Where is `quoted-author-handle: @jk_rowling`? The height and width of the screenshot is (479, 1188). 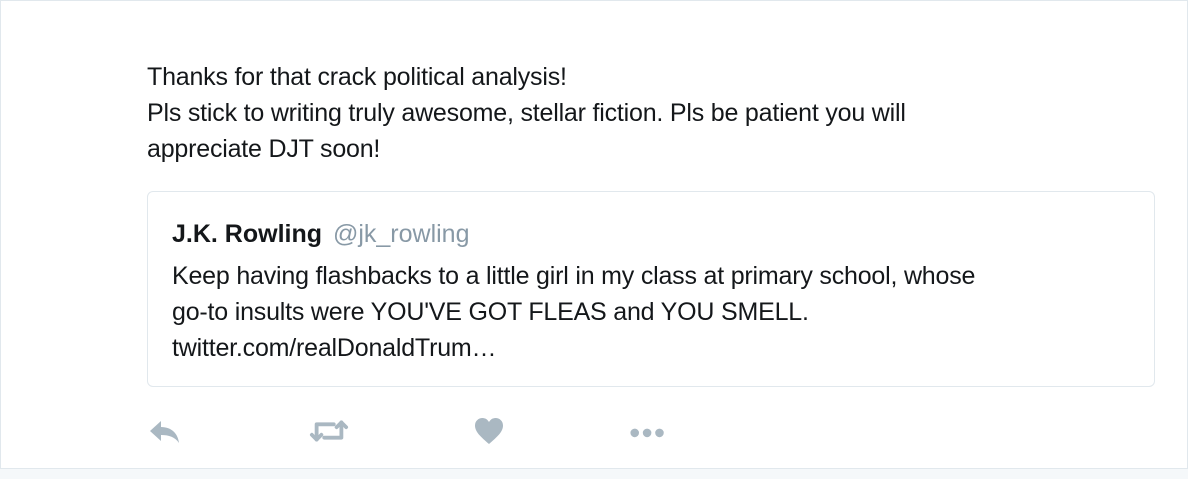
quoted-author-handle: @jk_rowling is located at coordinates (401, 234).